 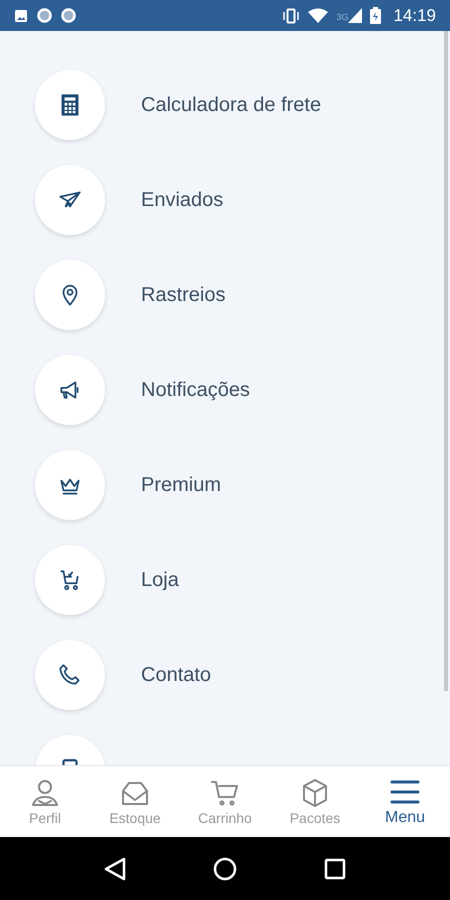 I want to click on menu-item-label: Loja, so click(x=160, y=580).